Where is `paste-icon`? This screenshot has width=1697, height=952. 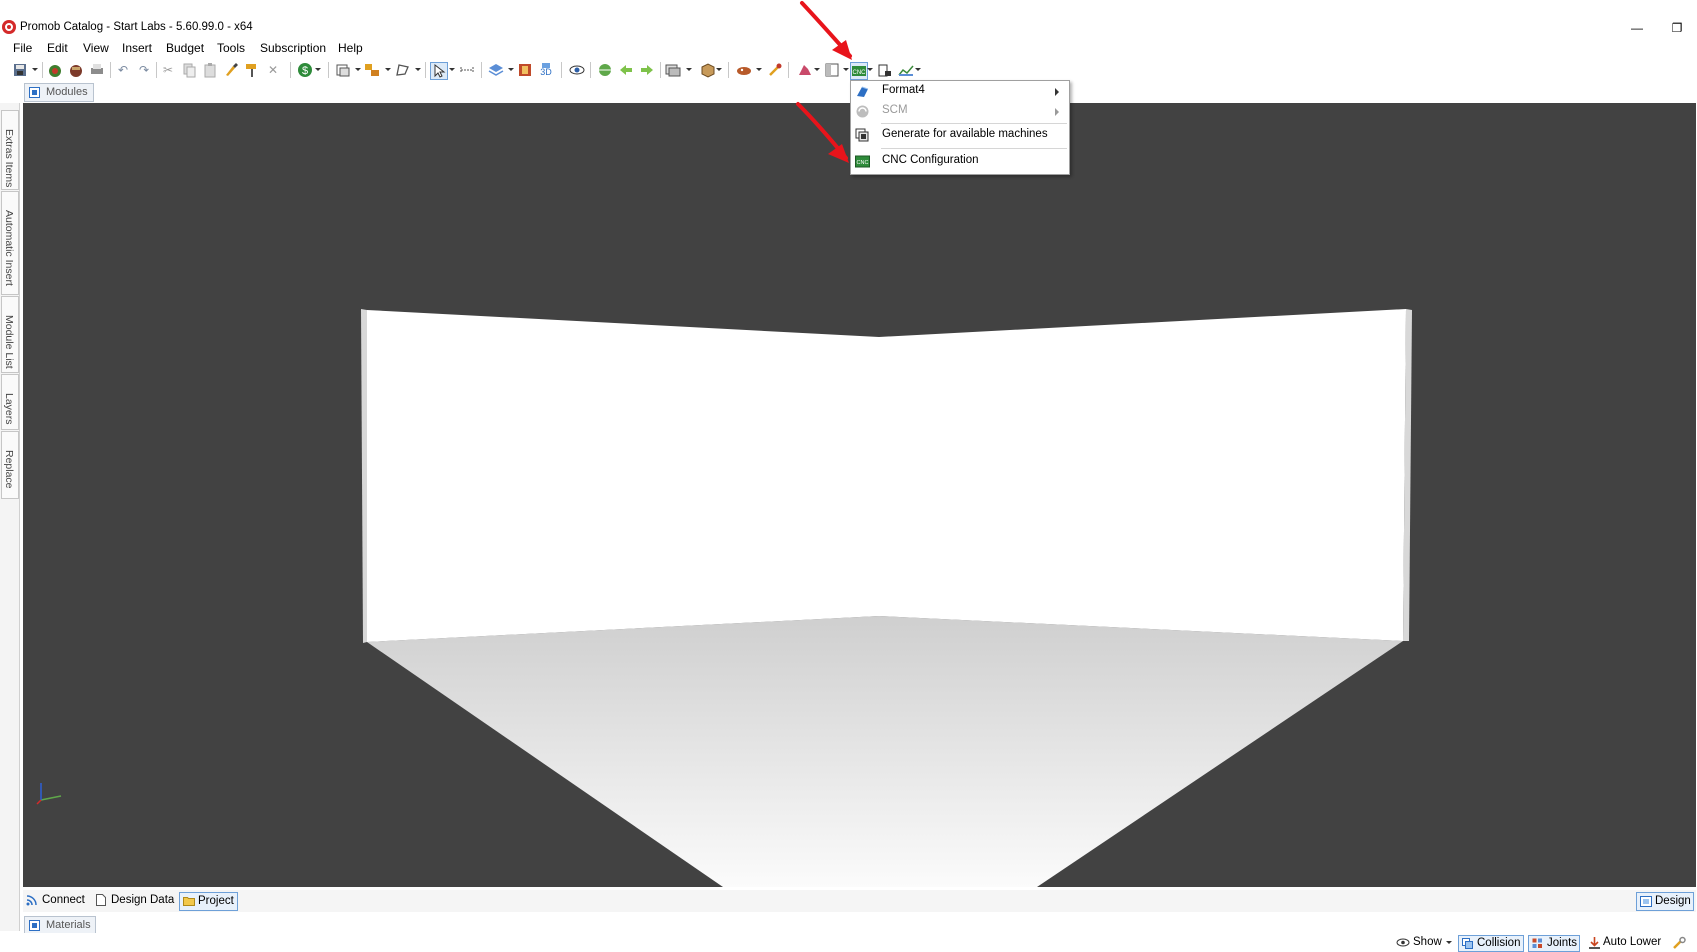
paste-icon is located at coordinates (210, 70).